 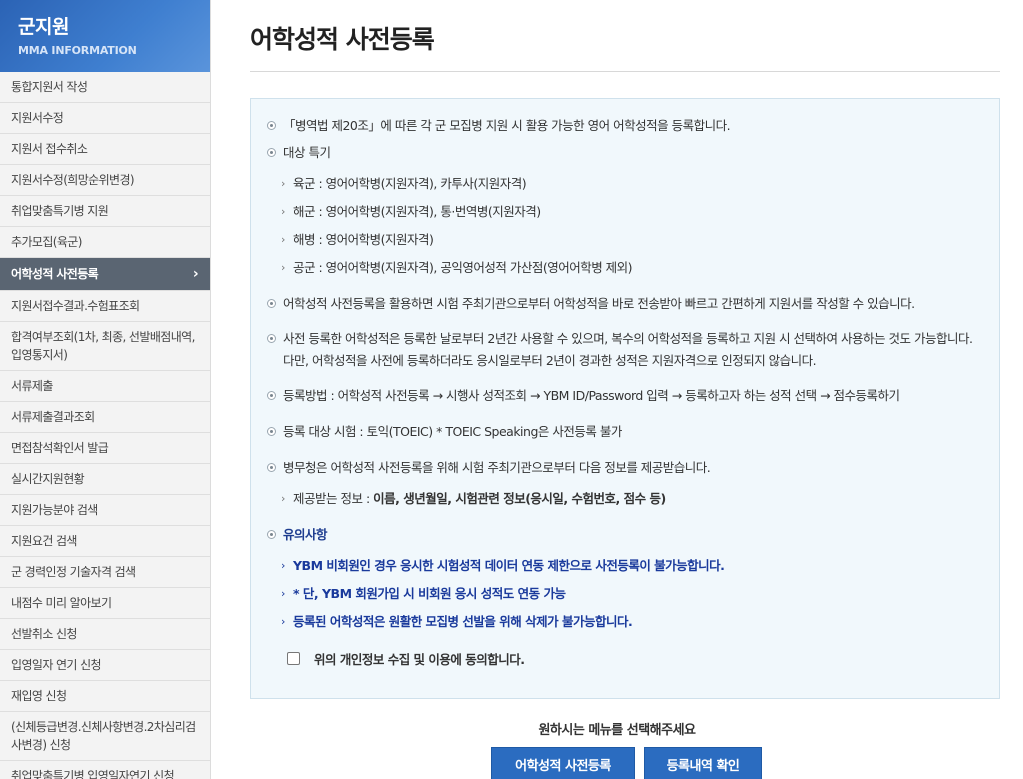 What do you see at coordinates (53, 417) in the screenshot?
I see `sidebar-item-label: 서류제출결과조회` at bounding box center [53, 417].